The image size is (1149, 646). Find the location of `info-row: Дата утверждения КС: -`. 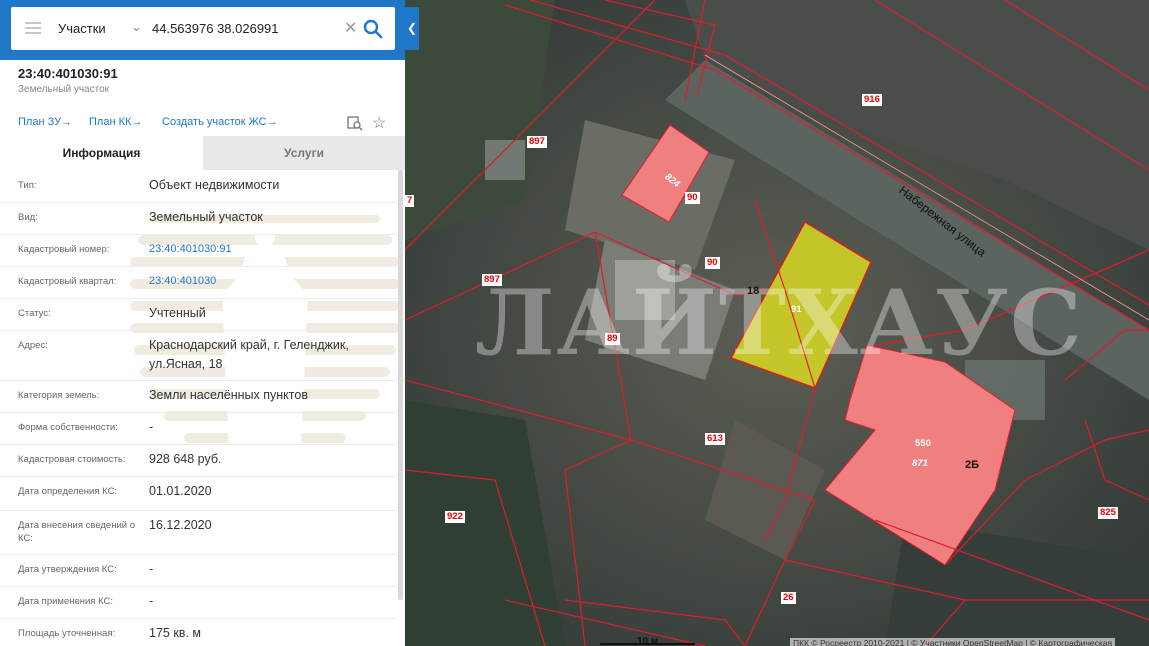

info-row: Дата утверждения КС: - is located at coordinates (198, 570).